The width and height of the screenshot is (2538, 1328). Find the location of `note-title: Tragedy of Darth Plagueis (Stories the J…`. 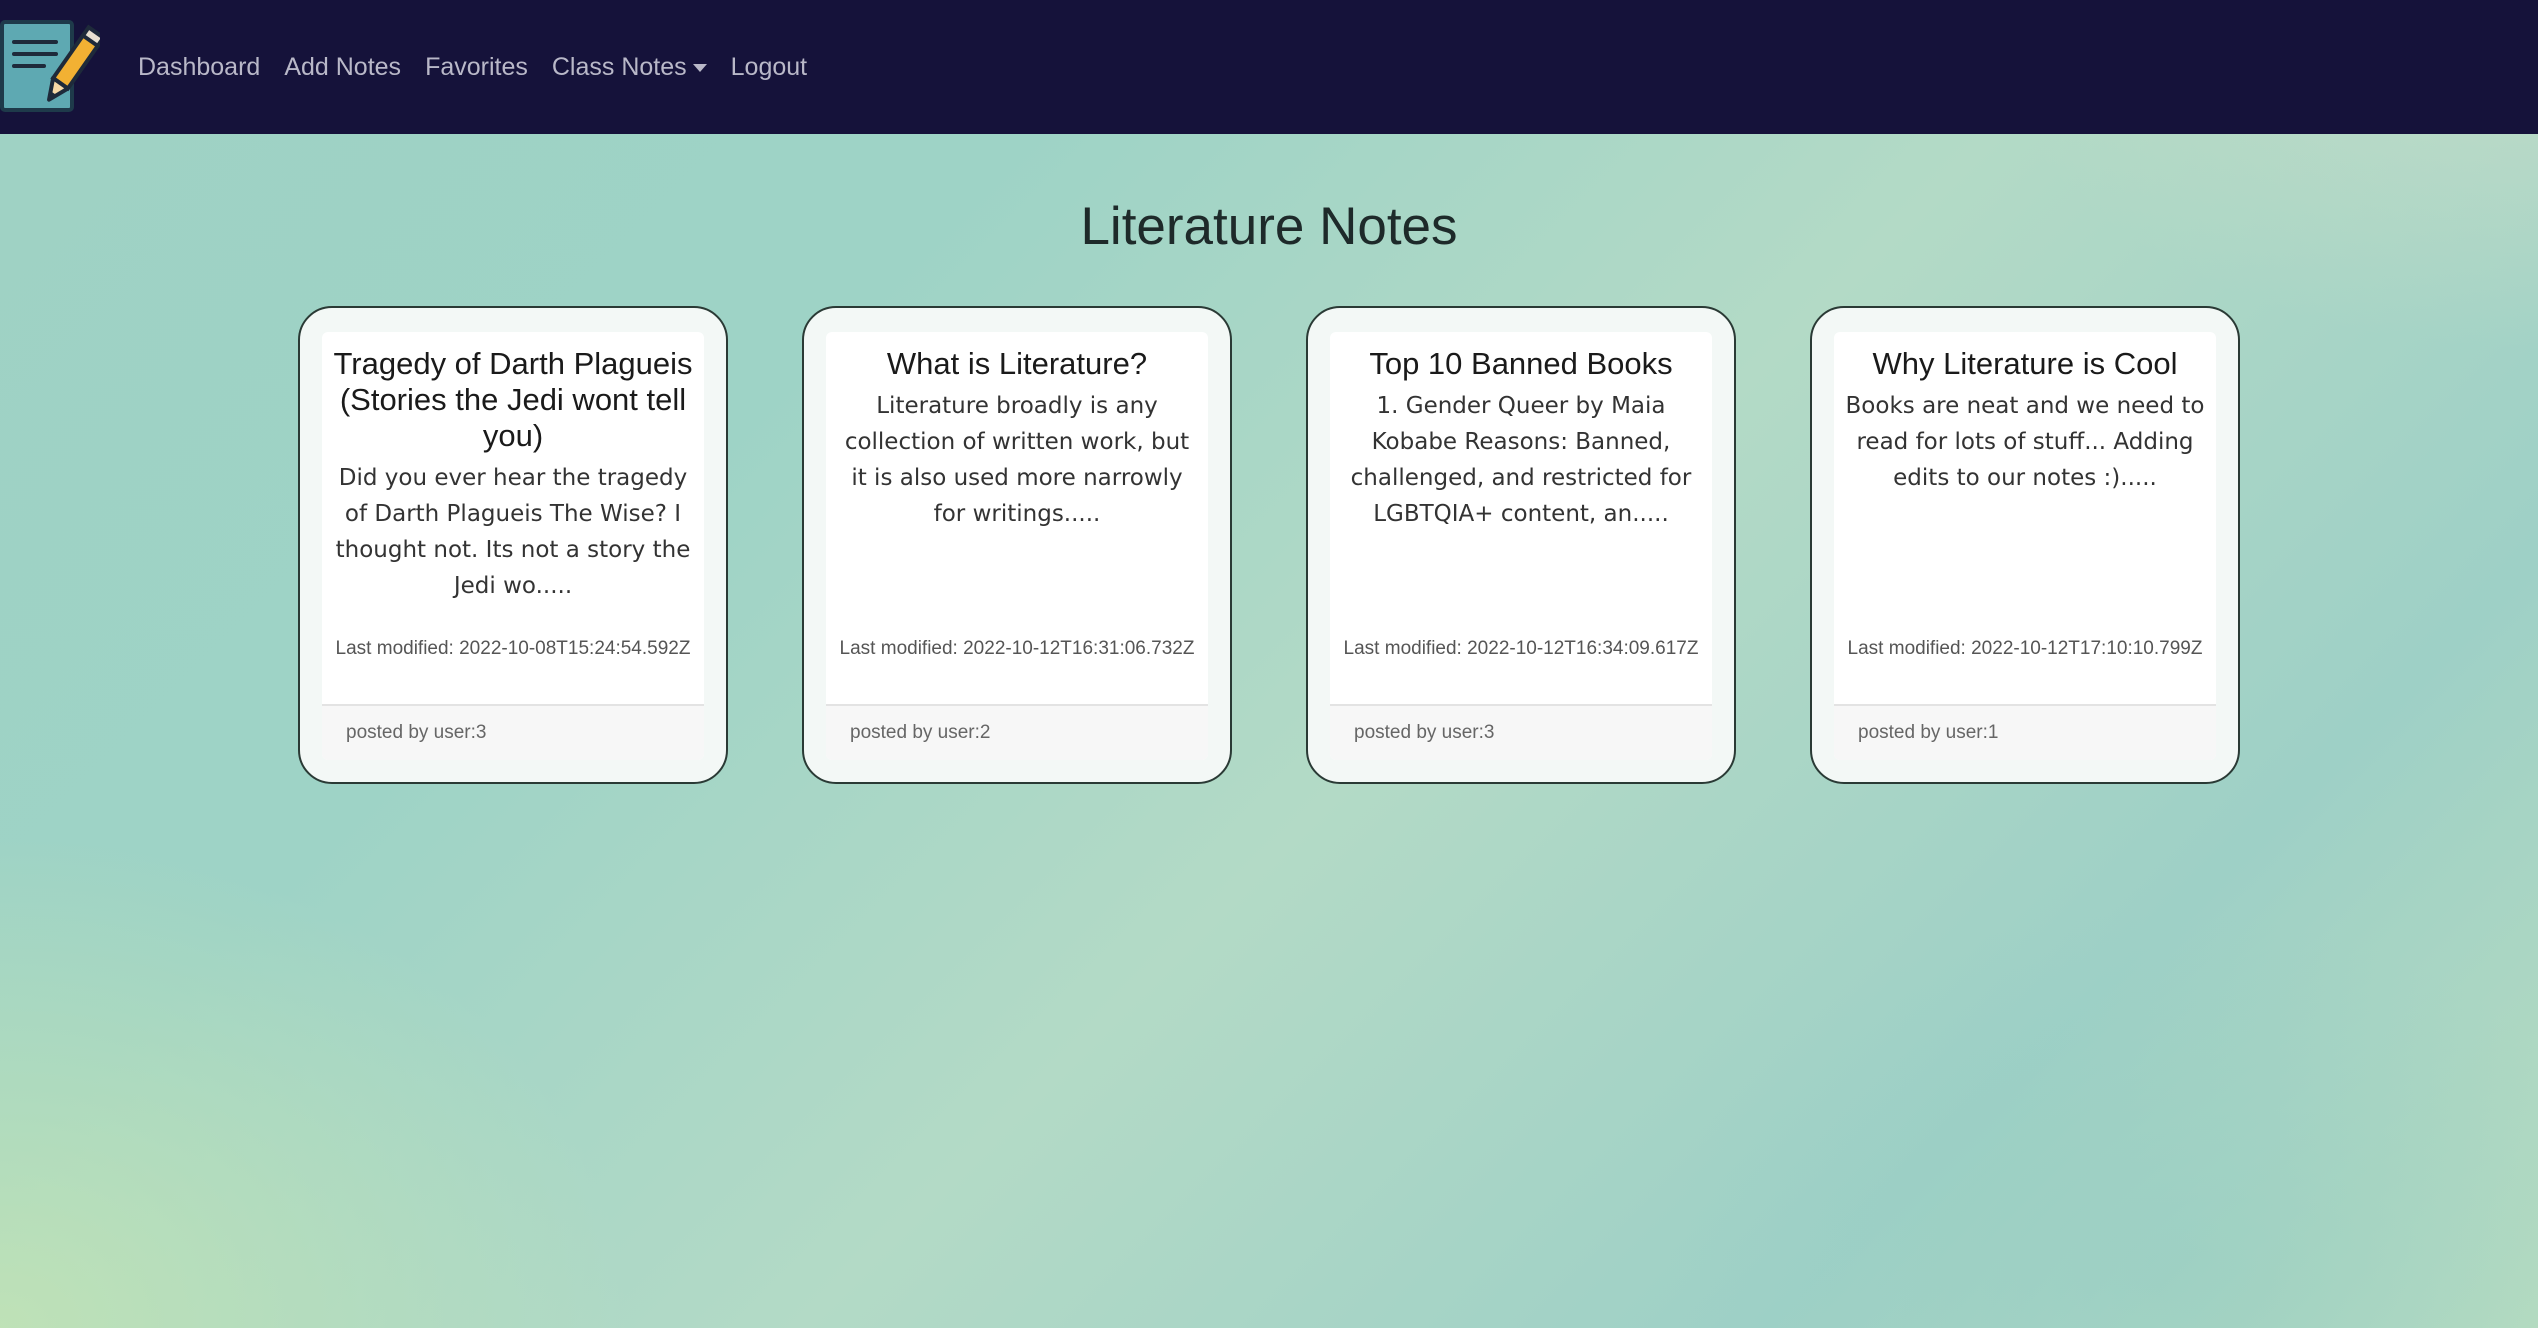

note-title: Tragedy of Darth Plagueis (Stories the J… is located at coordinates (513, 400).